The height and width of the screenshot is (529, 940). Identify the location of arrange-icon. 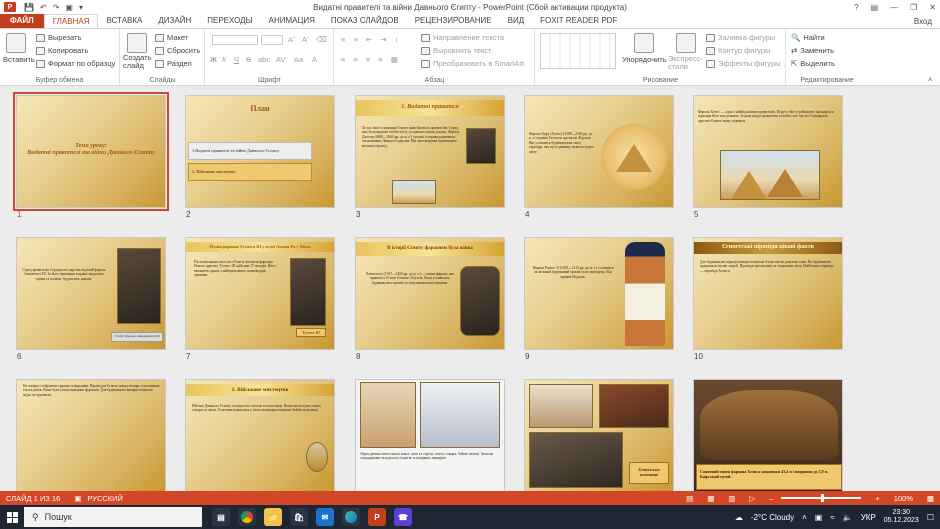
(644, 43).